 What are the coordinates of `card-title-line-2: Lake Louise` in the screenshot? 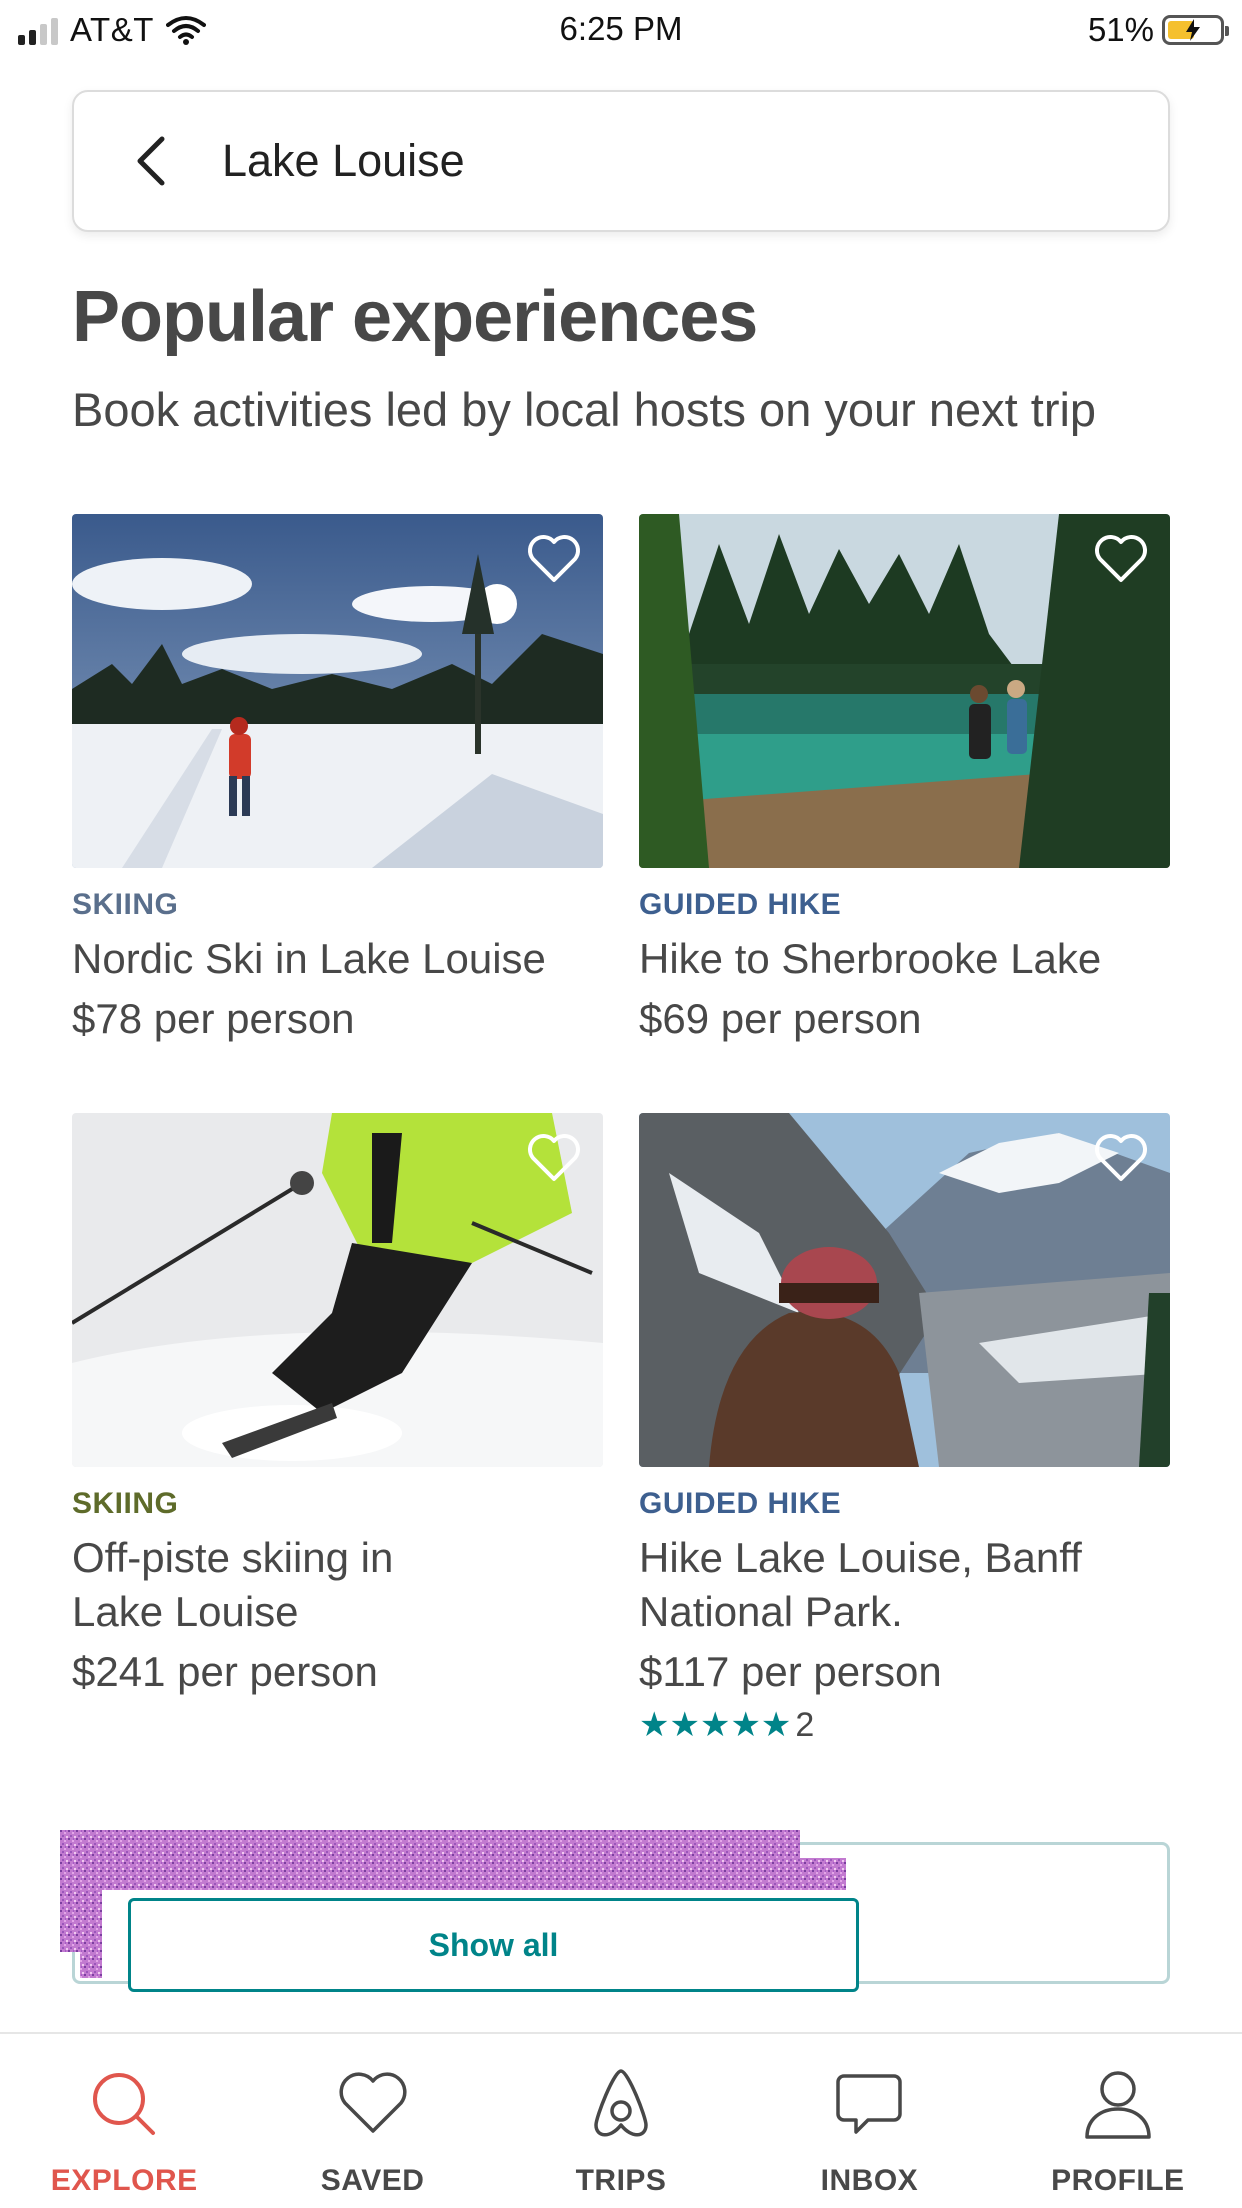 It's located at (185, 1611).